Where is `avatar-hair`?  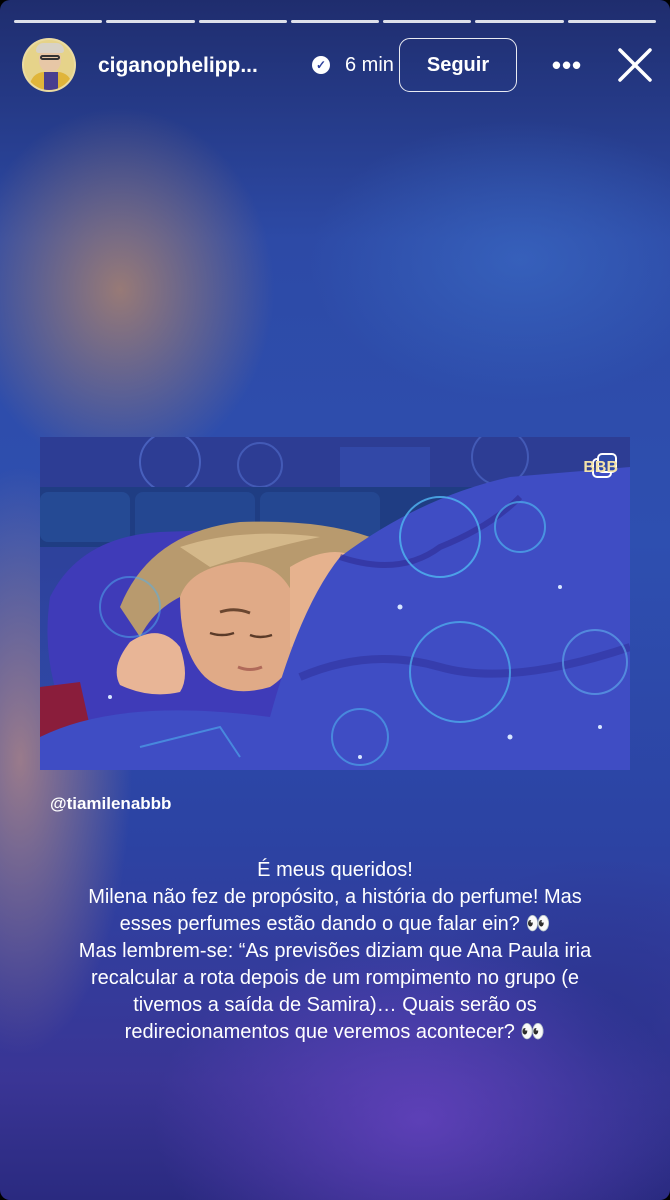
avatar-hair is located at coordinates (50, 48).